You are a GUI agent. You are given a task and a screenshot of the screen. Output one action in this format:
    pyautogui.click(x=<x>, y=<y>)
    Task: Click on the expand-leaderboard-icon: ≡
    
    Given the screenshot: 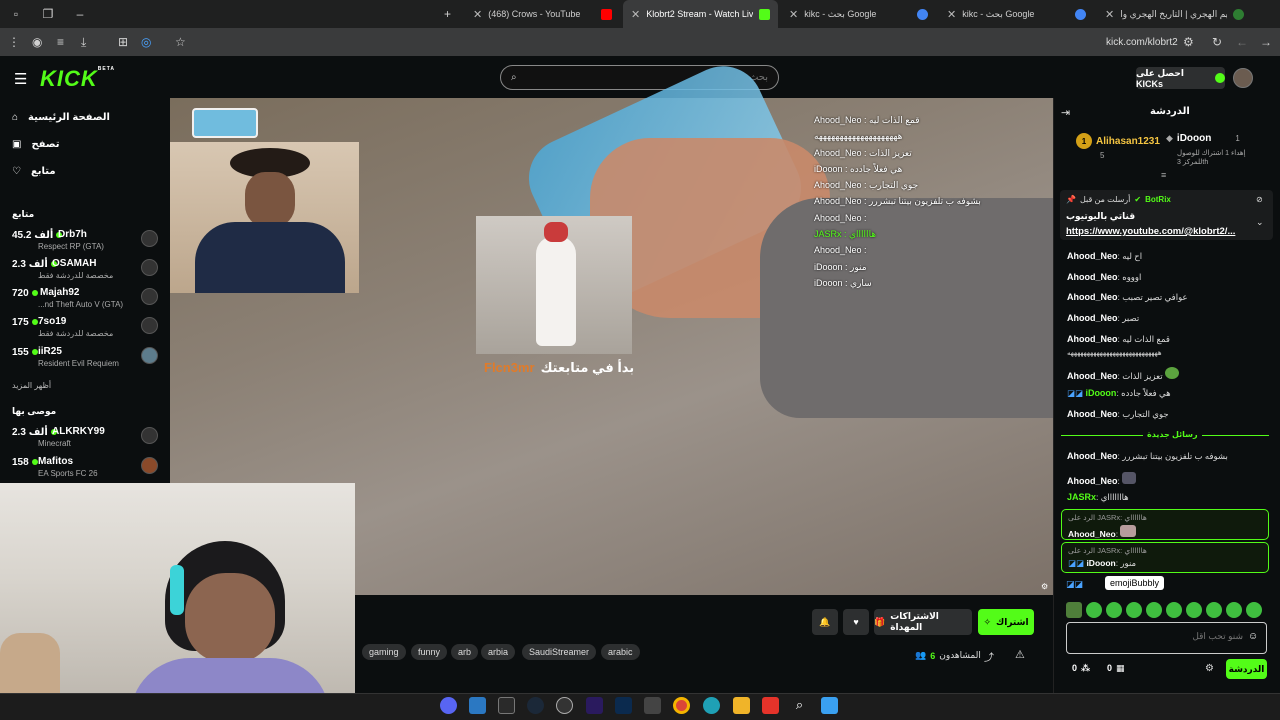 What is the action you would take?
    pyautogui.click(x=1163, y=175)
    